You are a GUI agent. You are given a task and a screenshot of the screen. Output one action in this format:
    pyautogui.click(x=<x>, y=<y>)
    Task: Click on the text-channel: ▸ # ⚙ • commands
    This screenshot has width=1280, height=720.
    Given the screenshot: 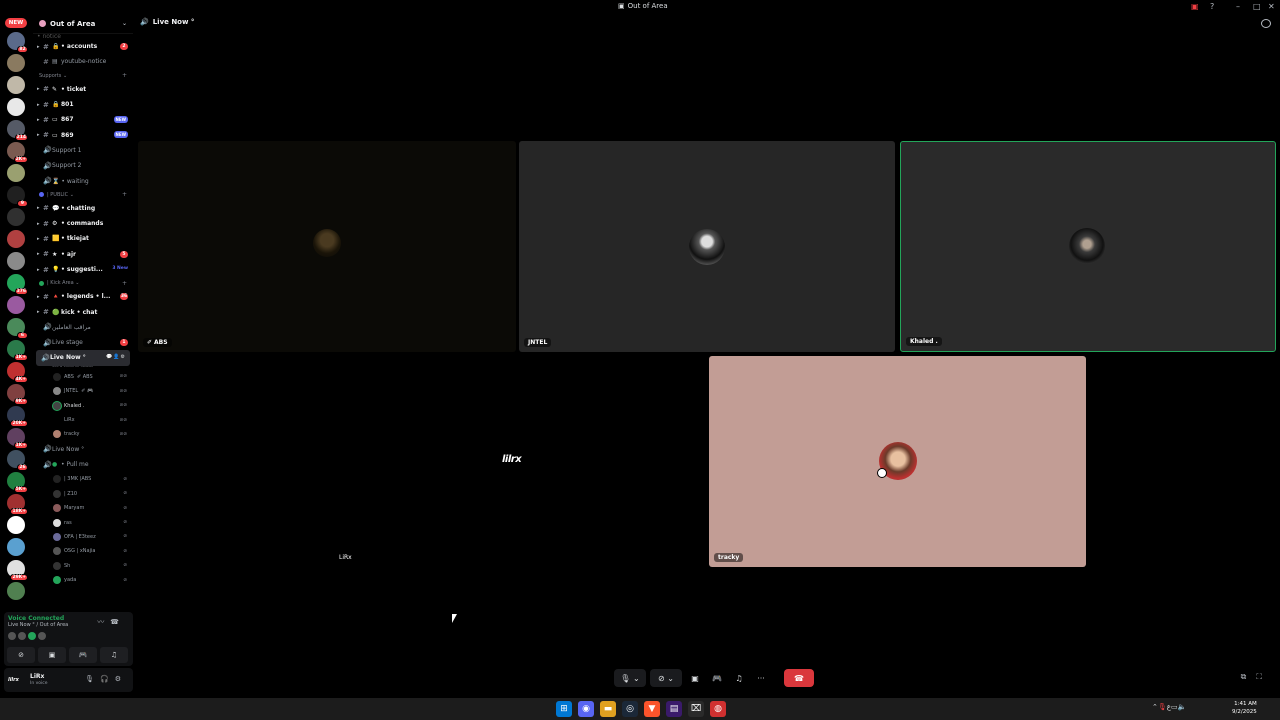 What is the action you would take?
    pyautogui.click(x=83, y=223)
    